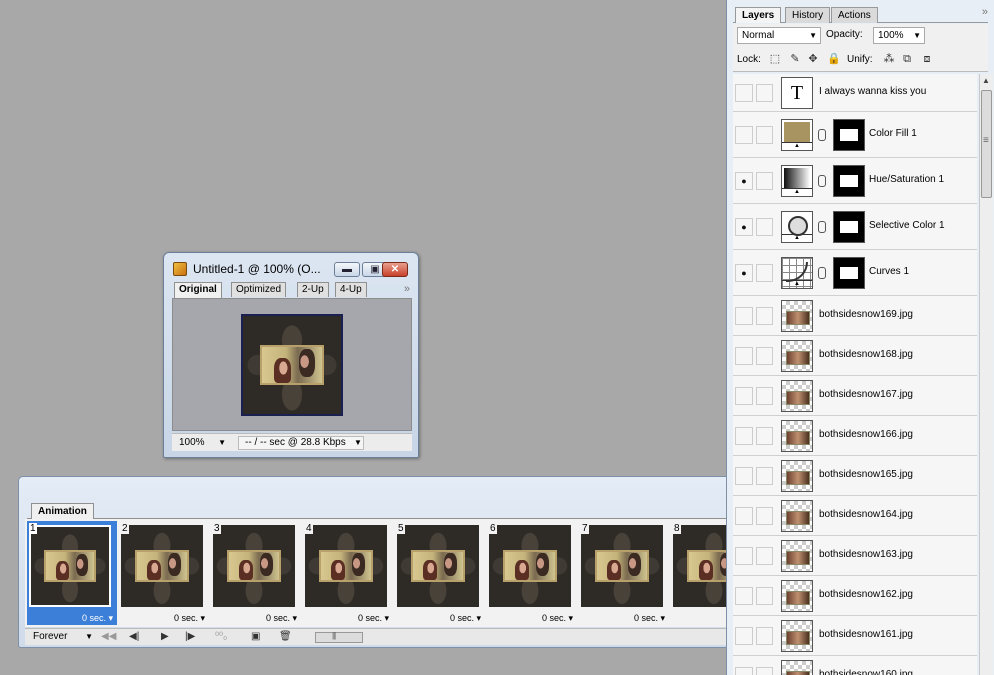 The image size is (994, 675). What do you see at coordinates (855, 476) in the screenshot?
I see `layer-row: bothsidesnow165.jpg` at bounding box center [855, 476].